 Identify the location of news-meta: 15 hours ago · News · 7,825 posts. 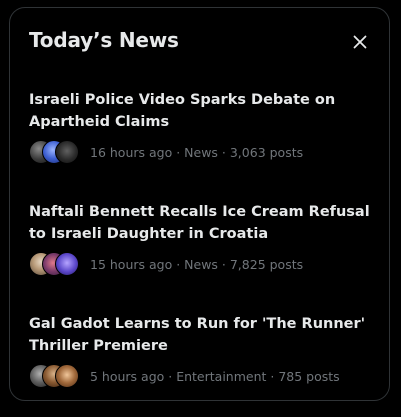
(197, 264).